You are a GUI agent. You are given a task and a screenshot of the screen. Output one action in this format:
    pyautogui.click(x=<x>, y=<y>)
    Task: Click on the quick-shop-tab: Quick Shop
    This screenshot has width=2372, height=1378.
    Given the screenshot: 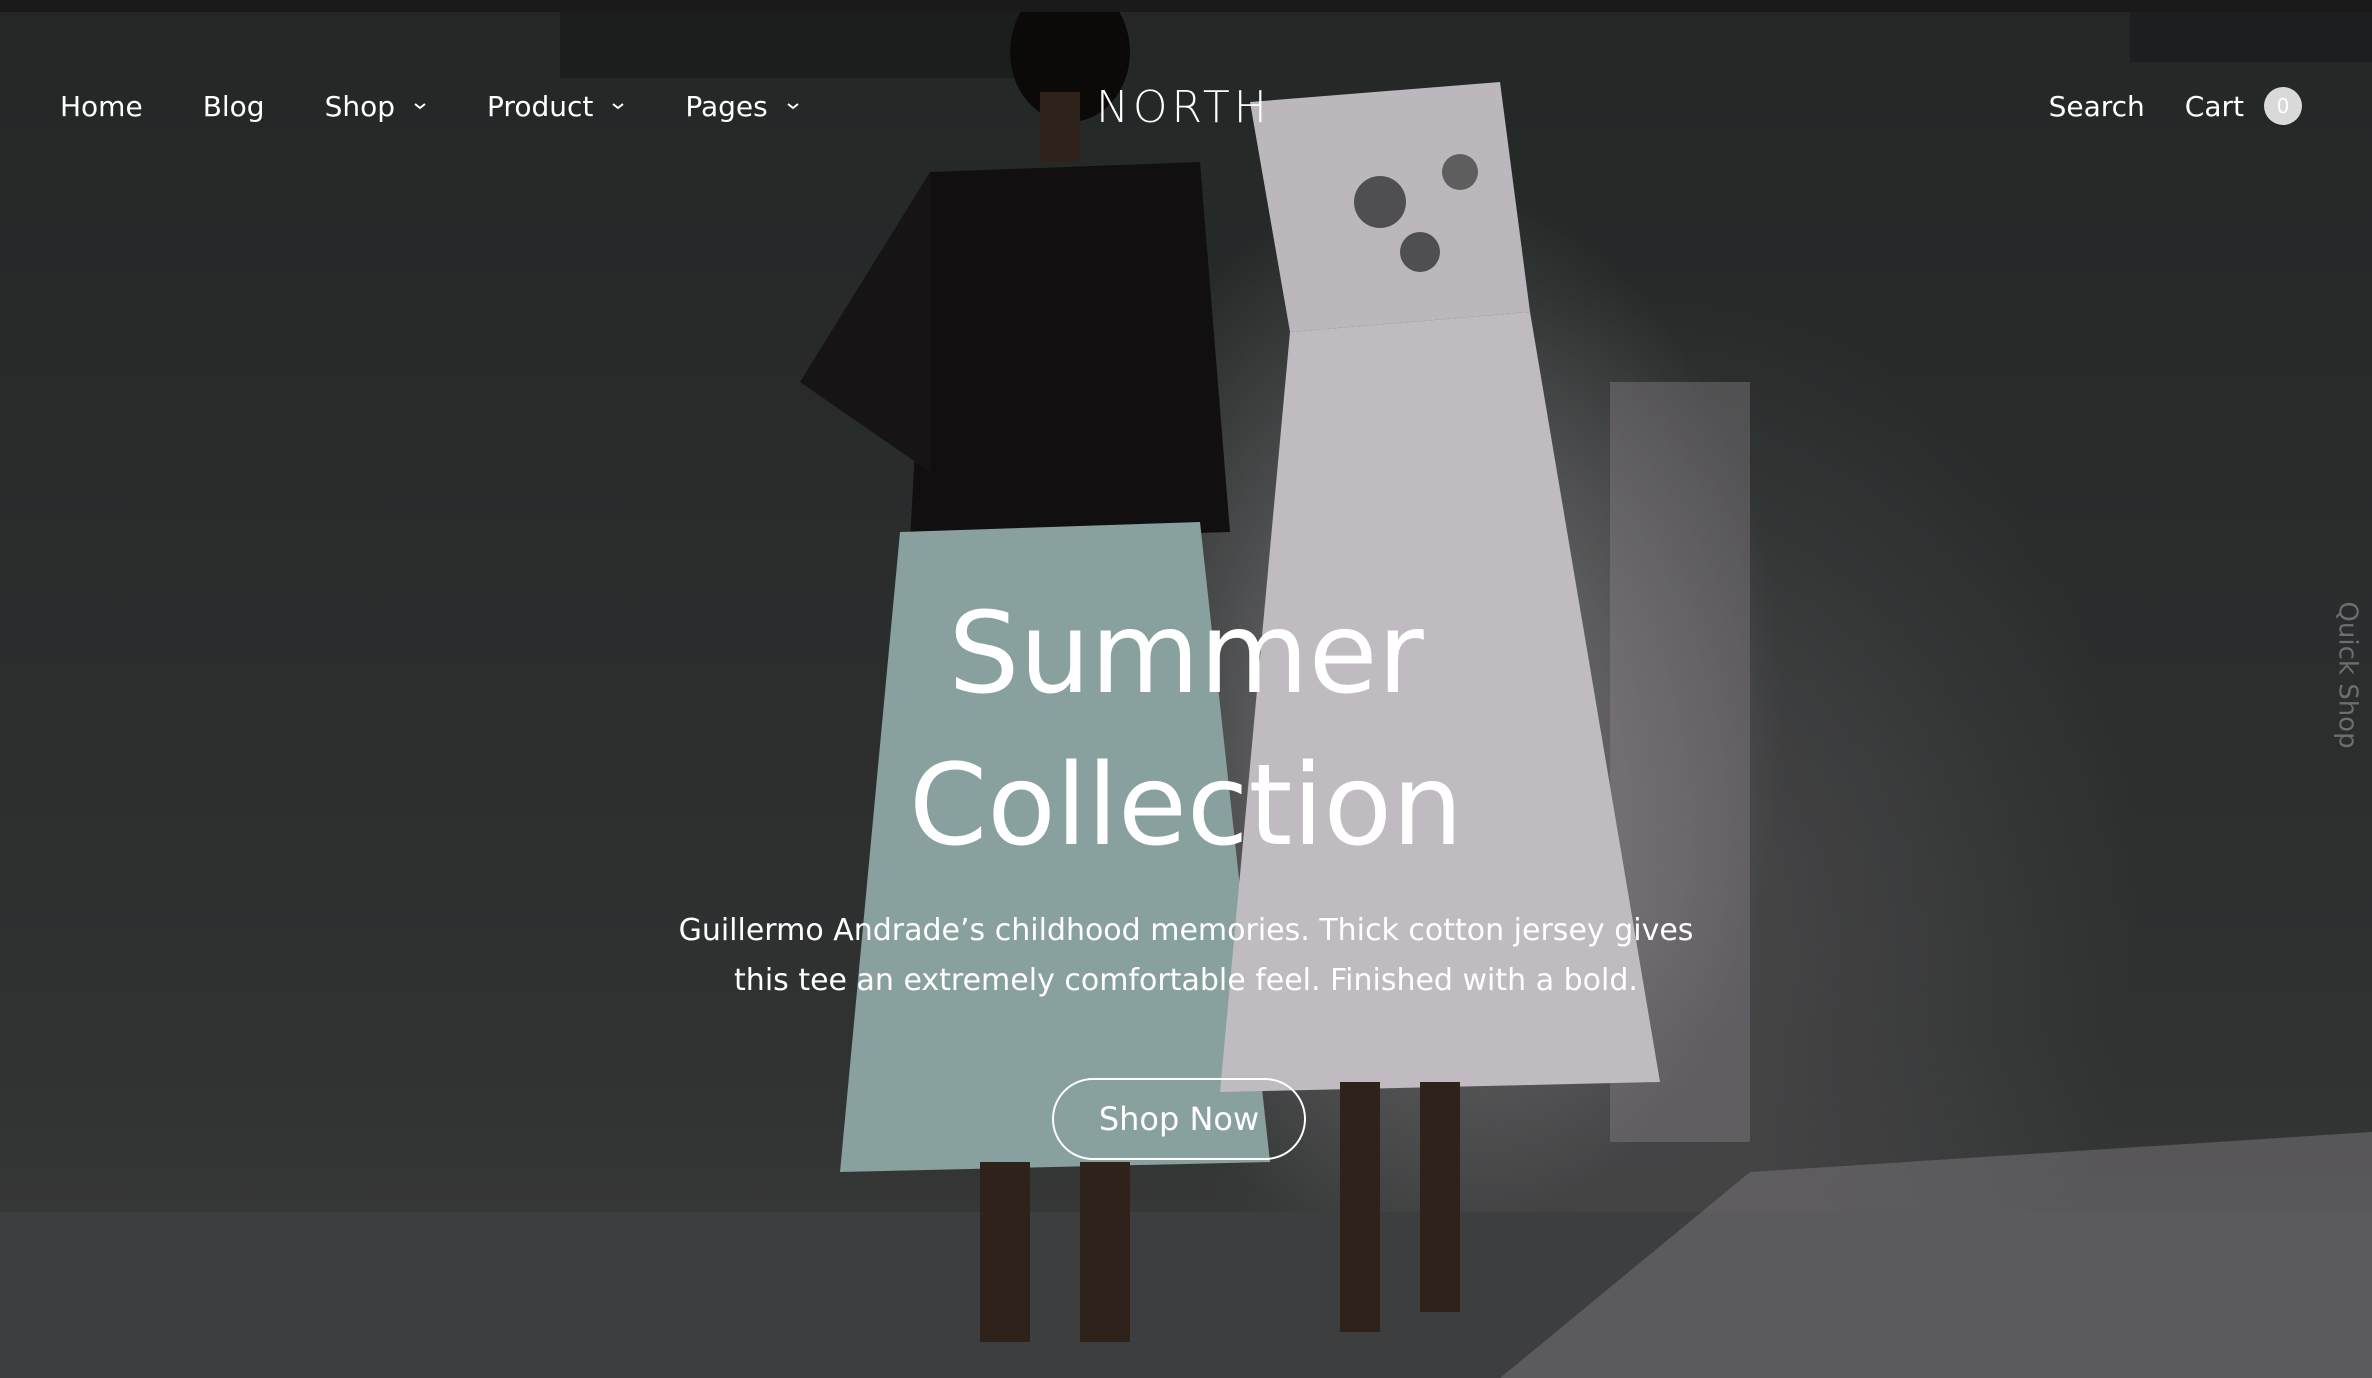 What is the action you would take?
    pyautogui.click(x=2345, y=675)
    